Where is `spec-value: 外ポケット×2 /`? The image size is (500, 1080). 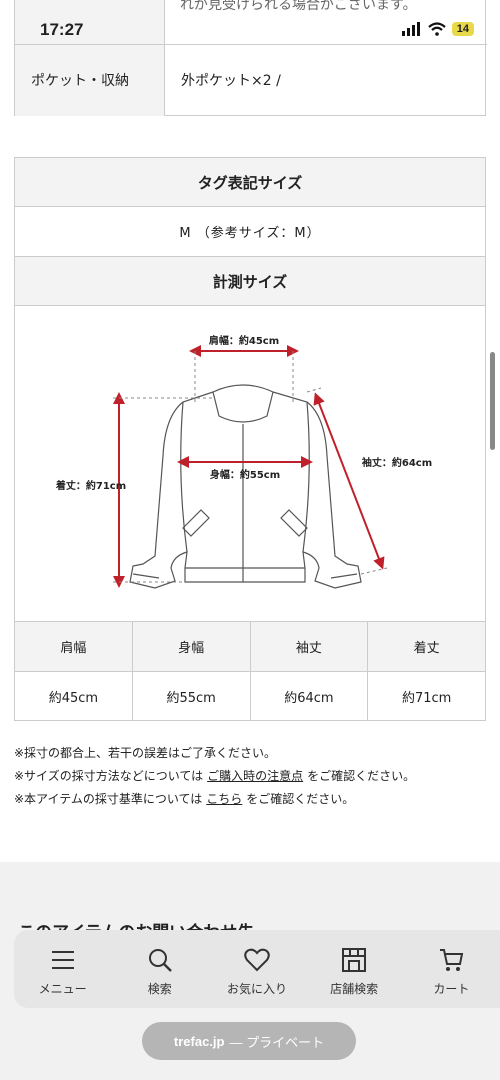 spec-value: 外ポケット×2 / is located at coordinates (231, 81).